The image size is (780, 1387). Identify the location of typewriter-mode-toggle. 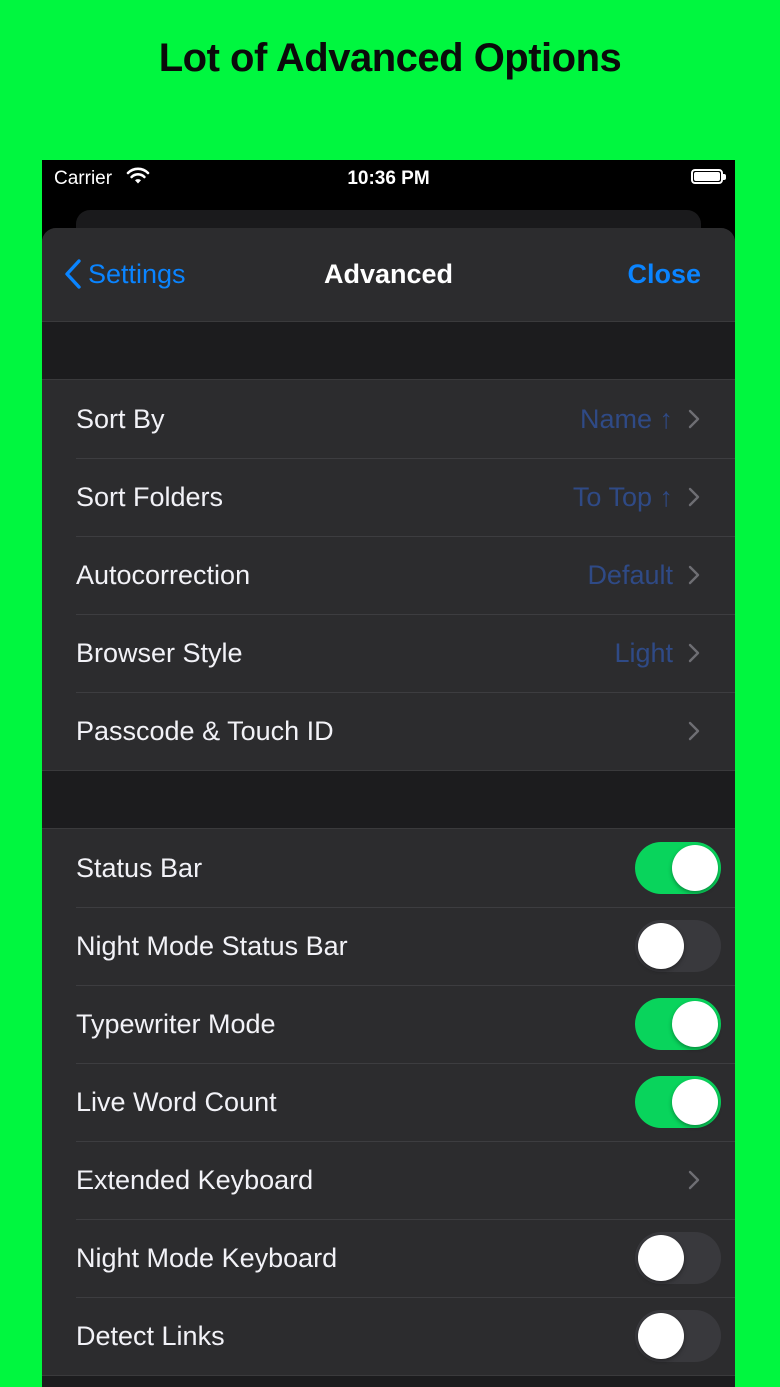
(678, 1024).